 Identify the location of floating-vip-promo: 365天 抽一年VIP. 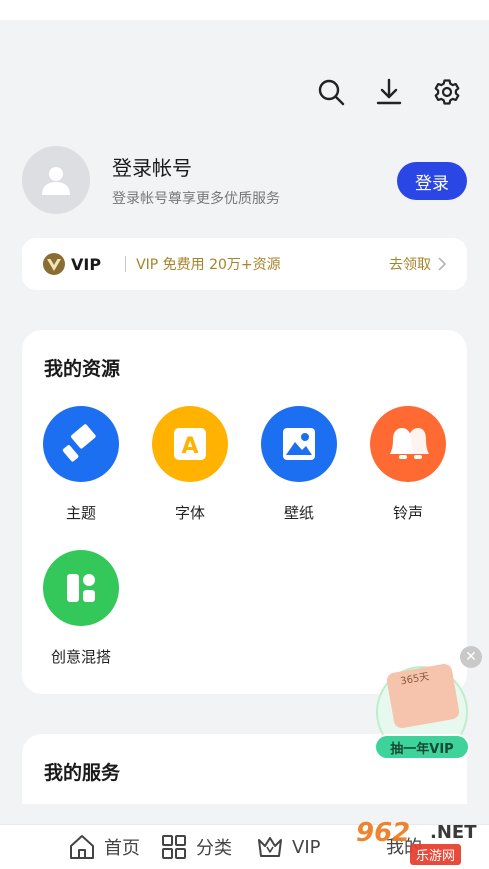
(422, 711).